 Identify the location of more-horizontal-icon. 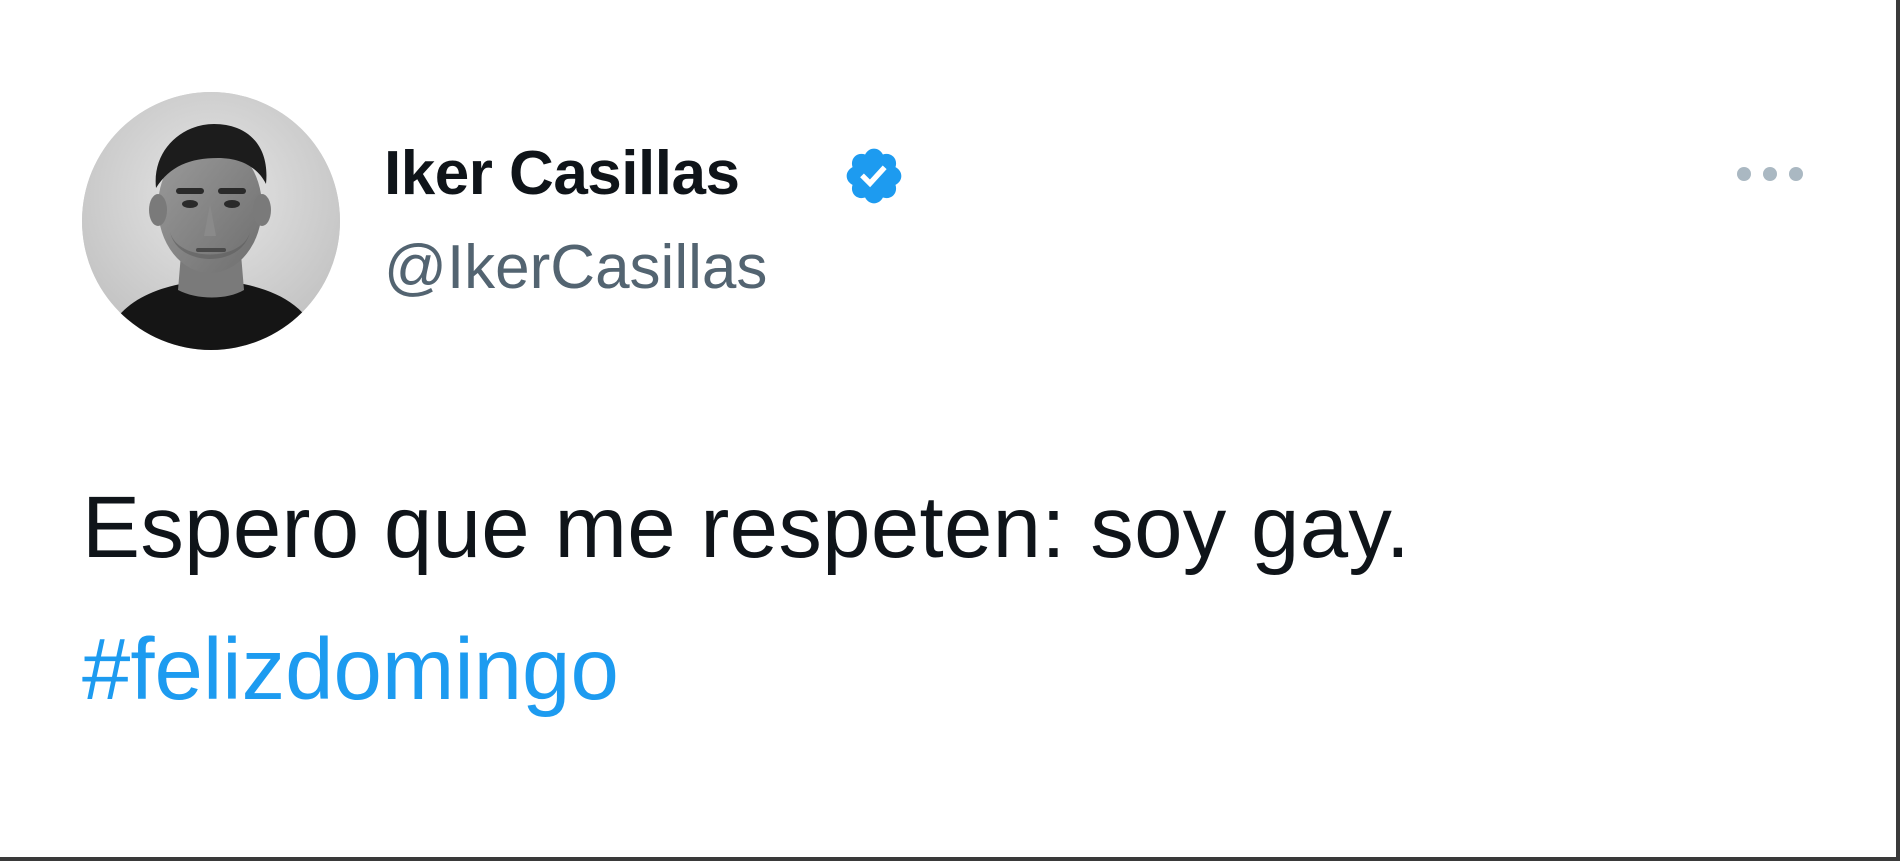
(1770, 174).